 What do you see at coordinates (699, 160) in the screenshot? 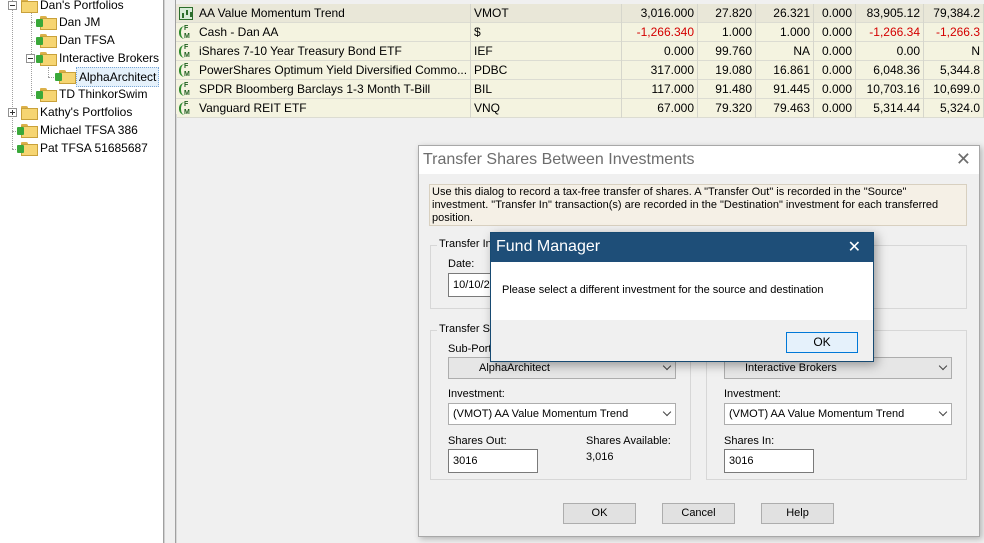
I see `dialog-title-bar: Transfer Shares Between Investments ✕` at bounding box center [699, 160].